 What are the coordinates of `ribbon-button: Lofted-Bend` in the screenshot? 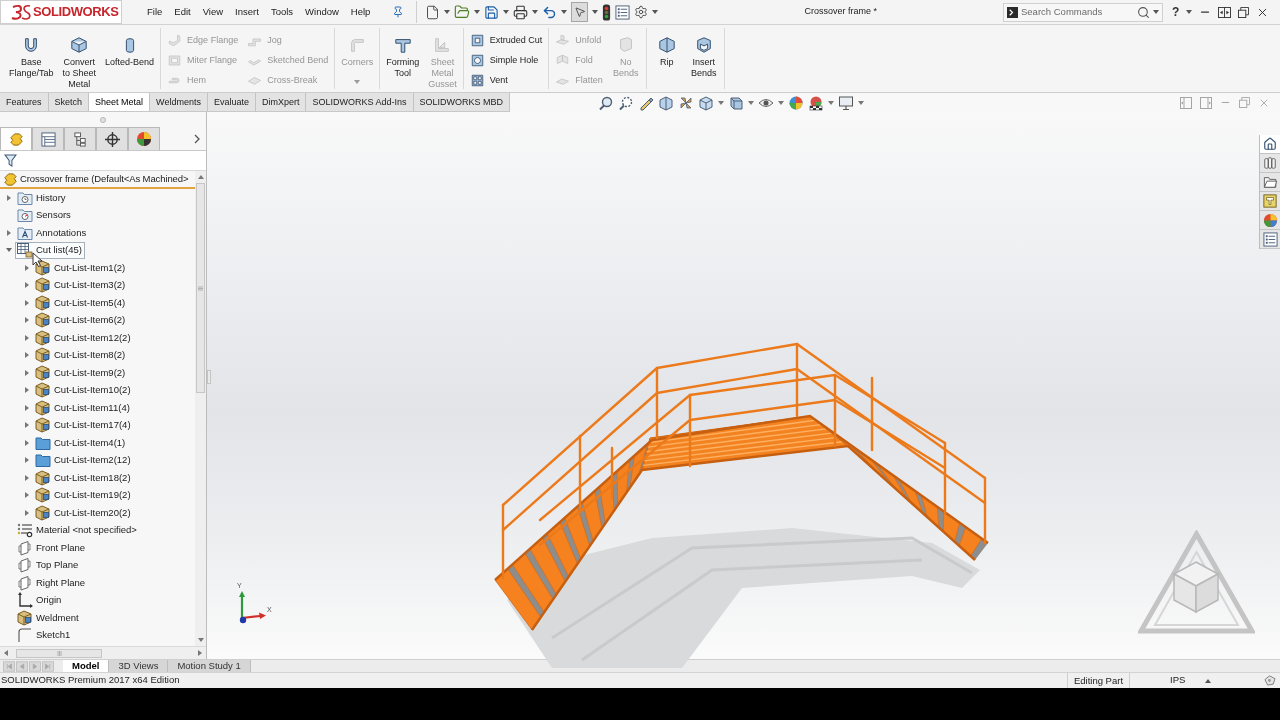 It's located at (130, 48).